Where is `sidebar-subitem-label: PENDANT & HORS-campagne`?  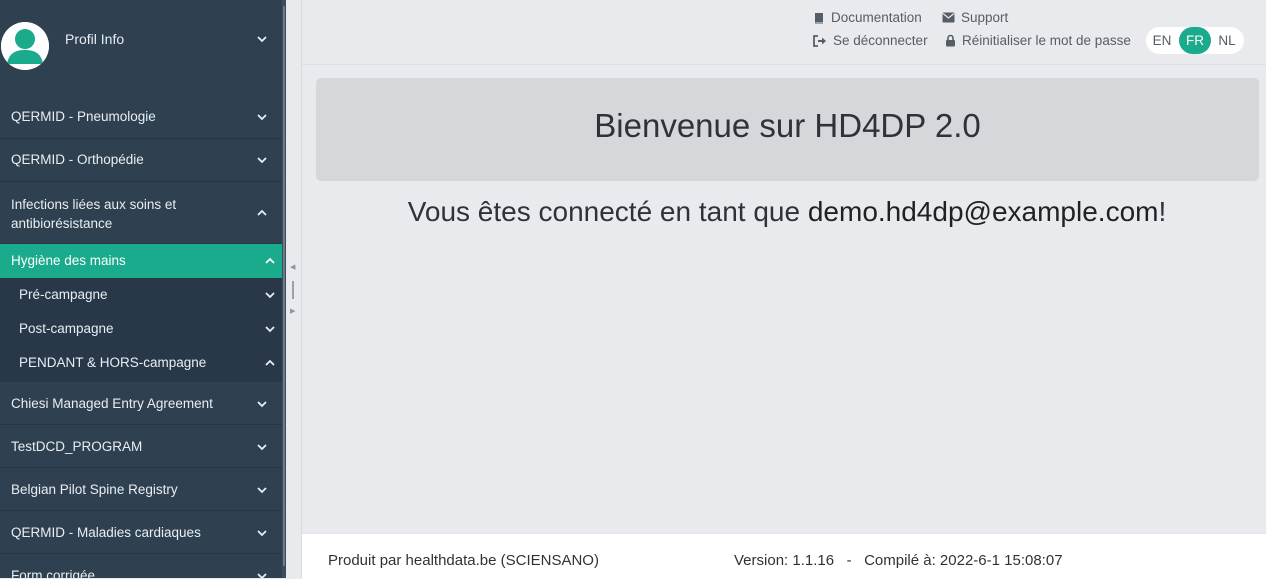
sidebar-subitem-label: PENDANT & HORS-campagne is located at coordinates (113, 362).